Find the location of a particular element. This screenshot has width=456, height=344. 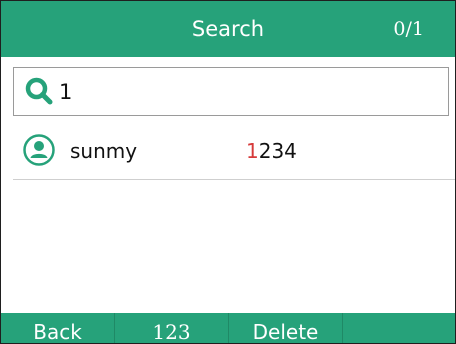

search-icon is located at coordinates (39, 91).